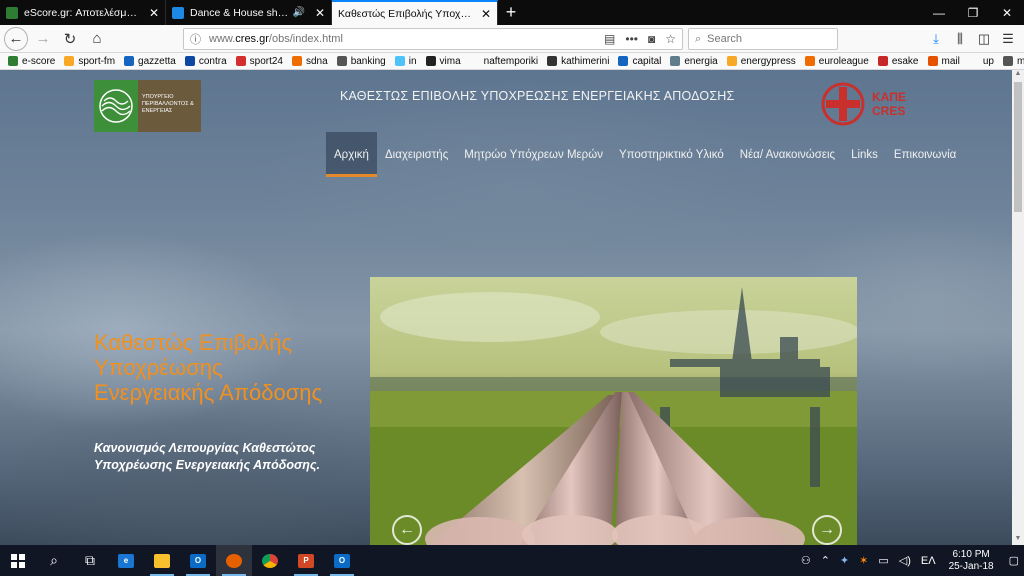 The image size is (1024, 576). I want to click on bookmark-mix: mix, so click(1013, 61).